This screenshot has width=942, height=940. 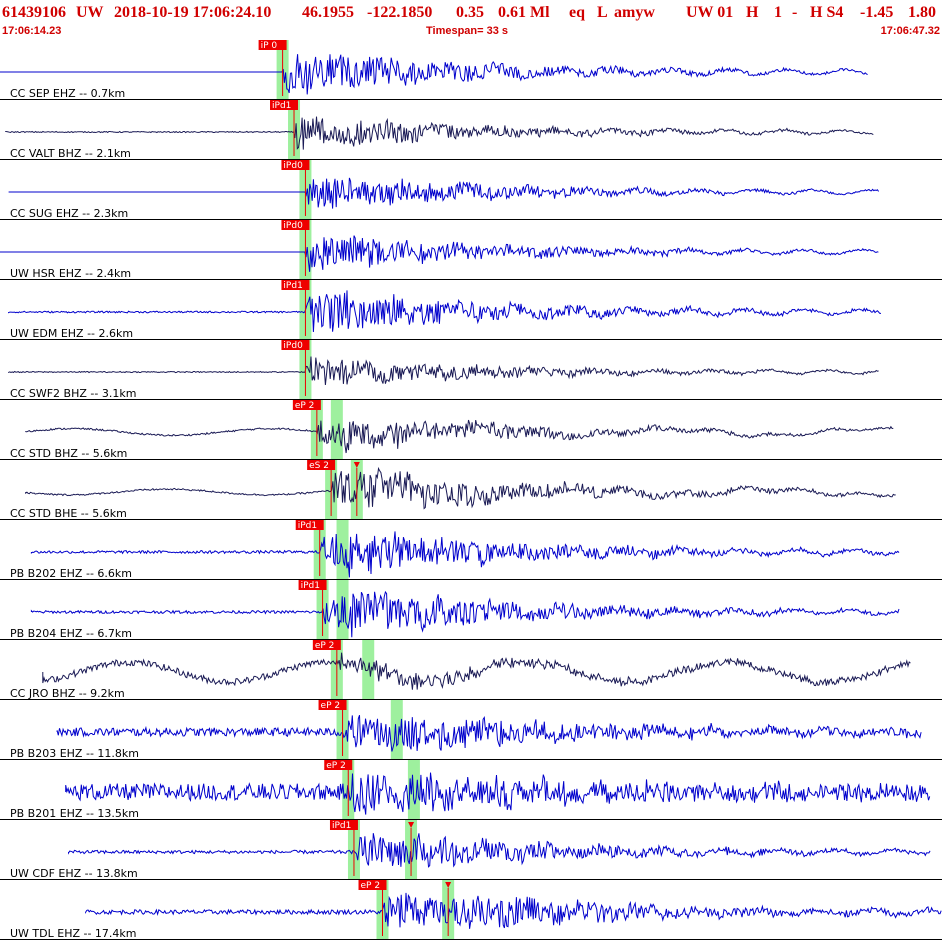 What do you see at coordinates (467, 31) in the screenshot?
I see `timespan: Timespan= 33 s` at bounding box center [467, 31].